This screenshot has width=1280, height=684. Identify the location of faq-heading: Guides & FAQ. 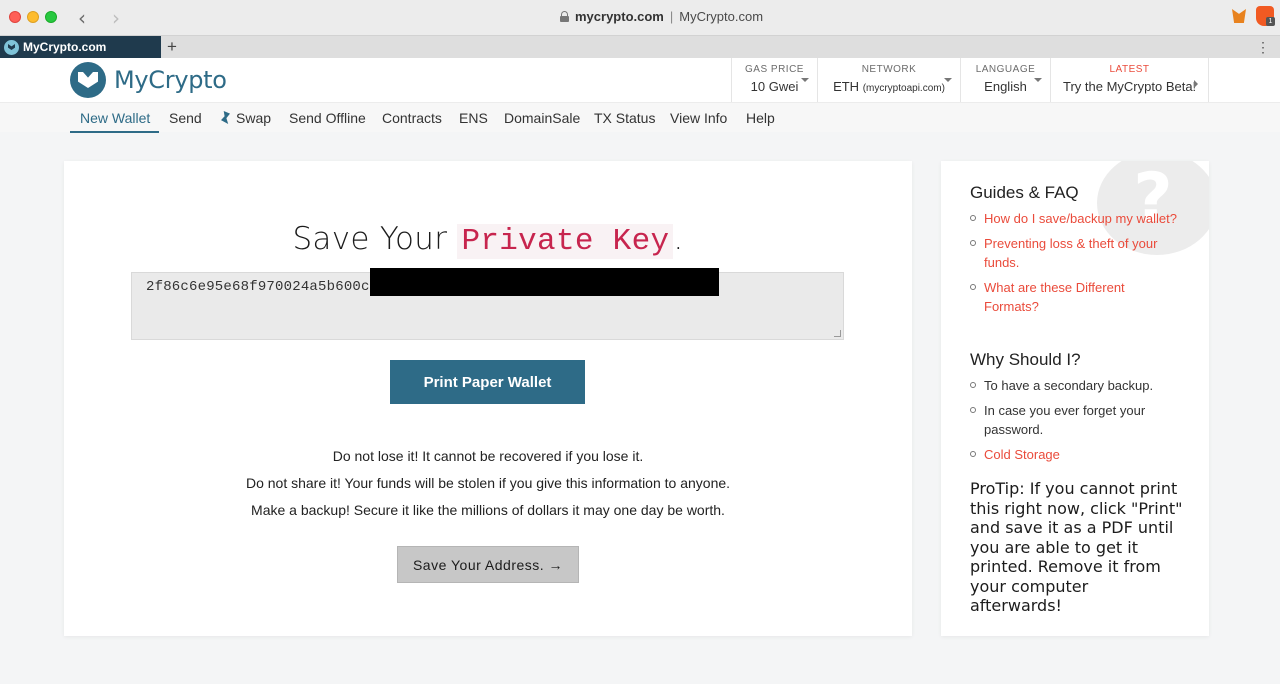
(1024, 192).